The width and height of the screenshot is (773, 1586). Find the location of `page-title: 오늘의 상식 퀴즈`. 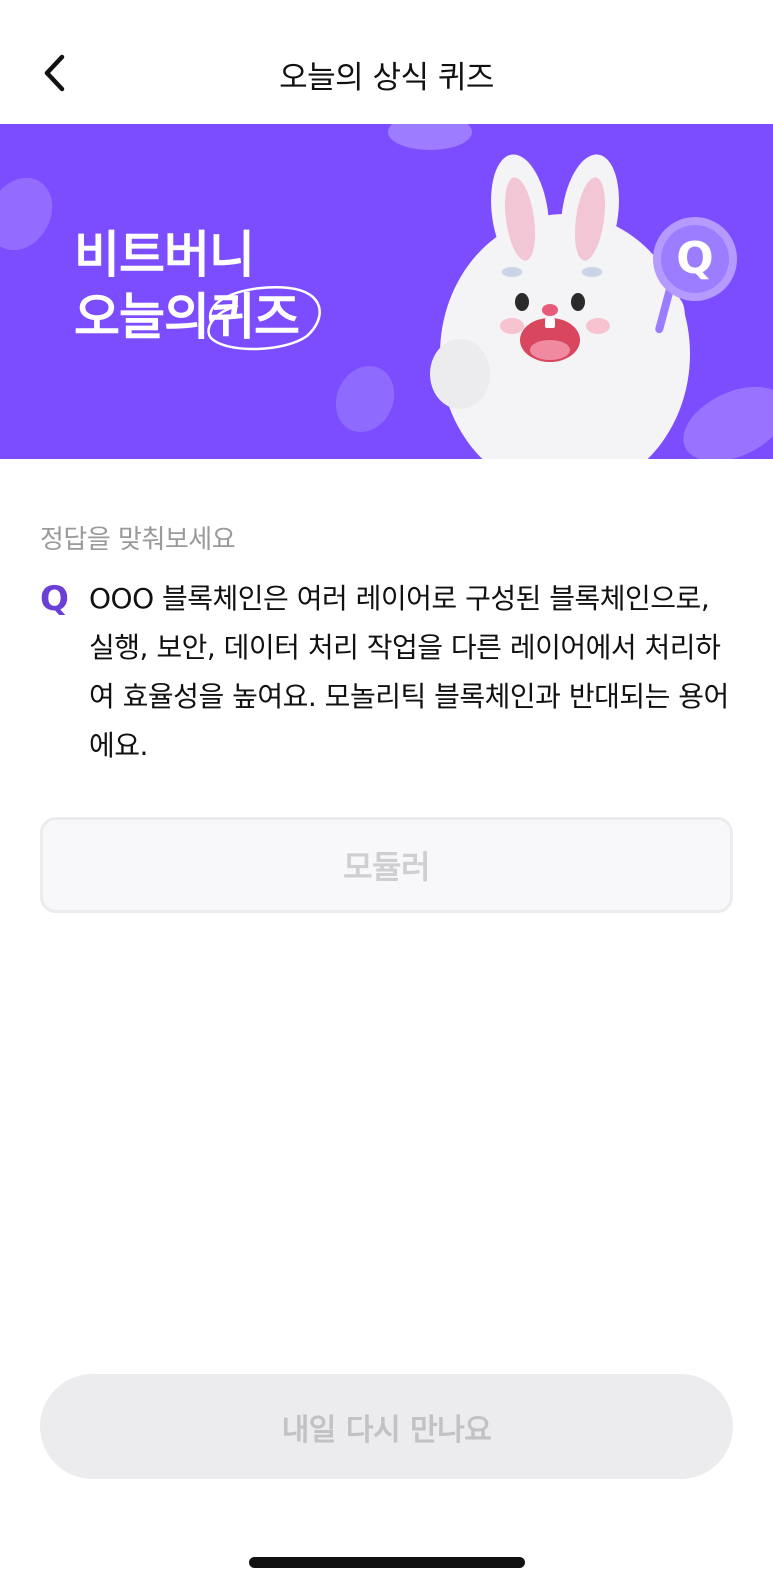

page-title: 오늘의 상식 퀴즈 is located at coordinates (386, 78).